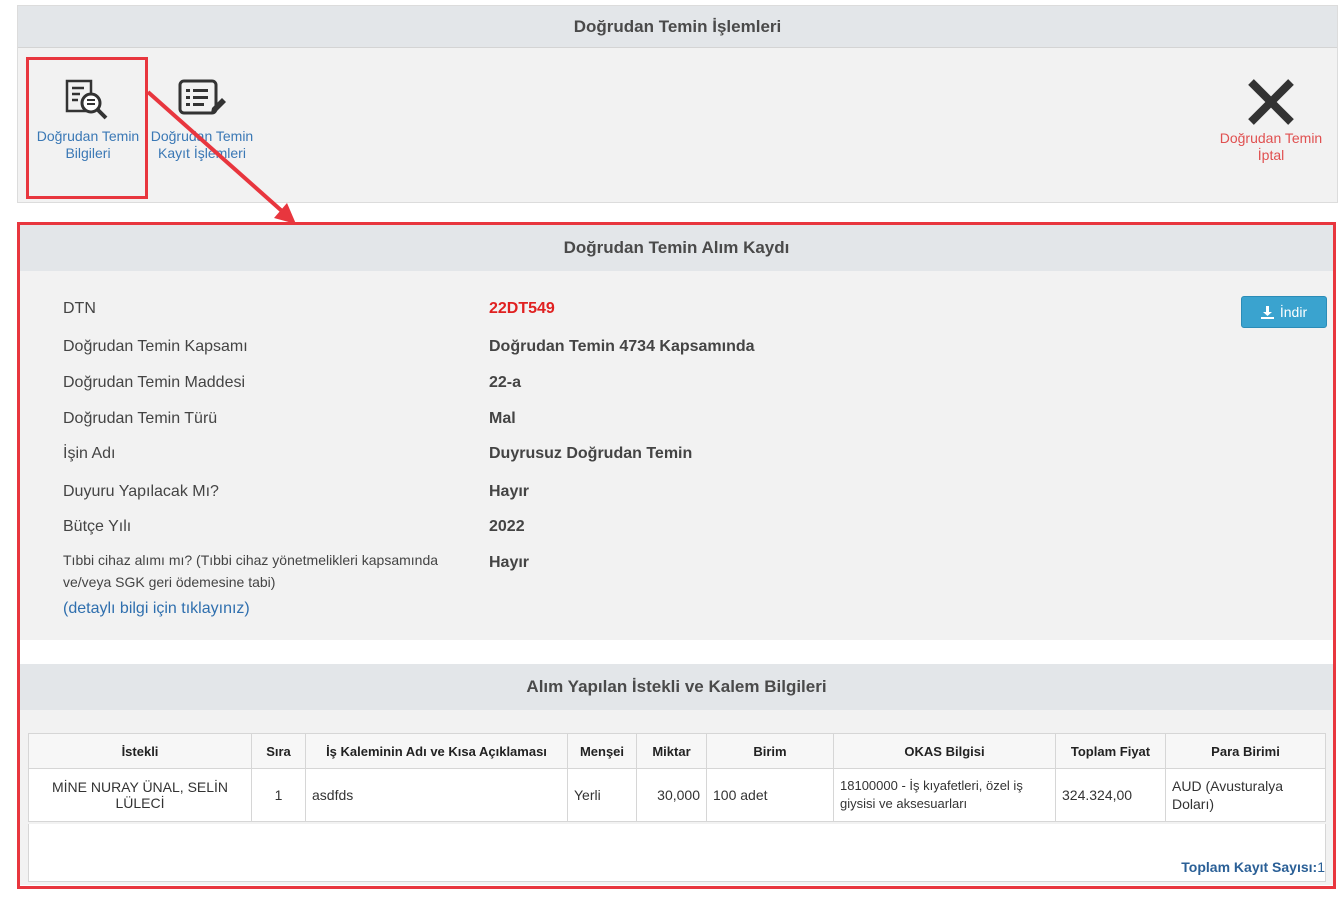 The height and width of the screenshot is (897, 1341). Describe the element at coordinates (202, 120) in the screenshot. I see `tool-dt-records: Doğrudan Temin Kayıt İşlemleri` at that location.